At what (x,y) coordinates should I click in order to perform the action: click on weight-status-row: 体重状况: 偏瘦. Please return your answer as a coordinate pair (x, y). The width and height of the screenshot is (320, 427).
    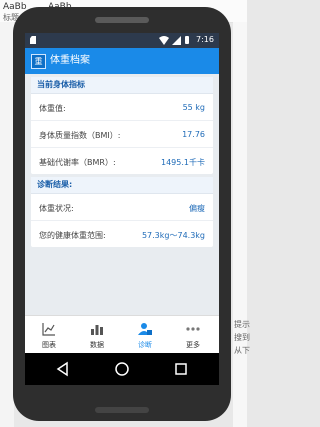
    Looking at the image, I should click on (122, 207).